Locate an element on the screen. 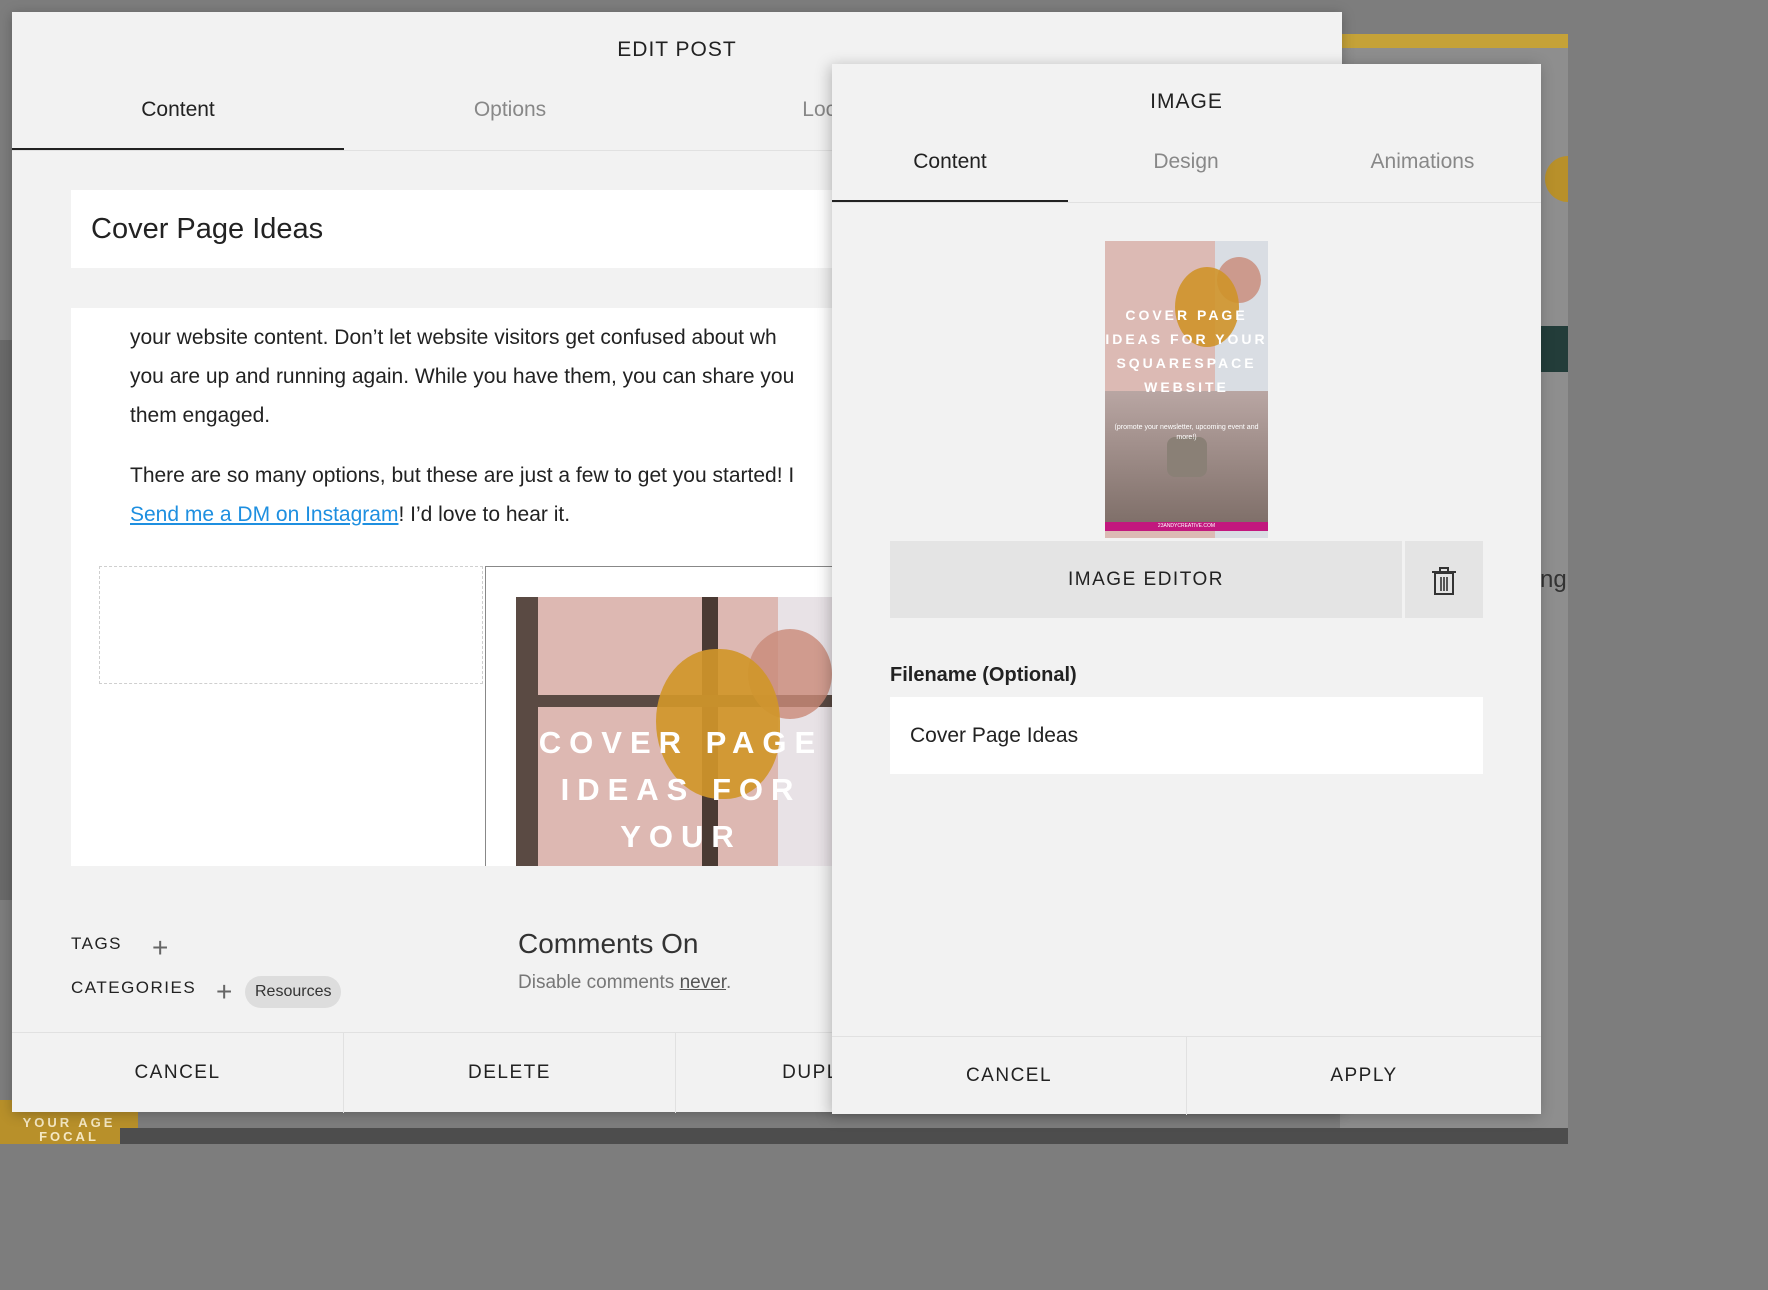 The height and width of the screenshot is (1290, 1768). tab-design: Design is located at coordinates (1186, 168).